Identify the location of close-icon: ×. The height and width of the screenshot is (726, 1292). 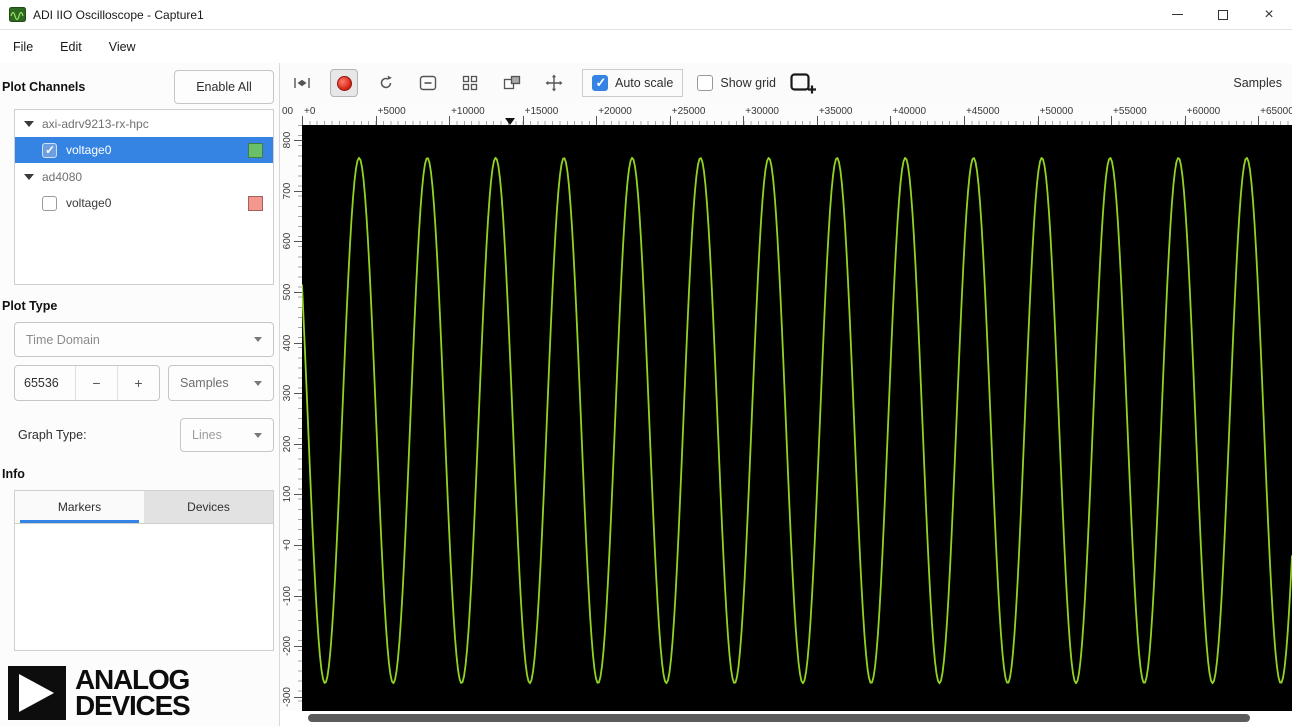
(1269, 14).